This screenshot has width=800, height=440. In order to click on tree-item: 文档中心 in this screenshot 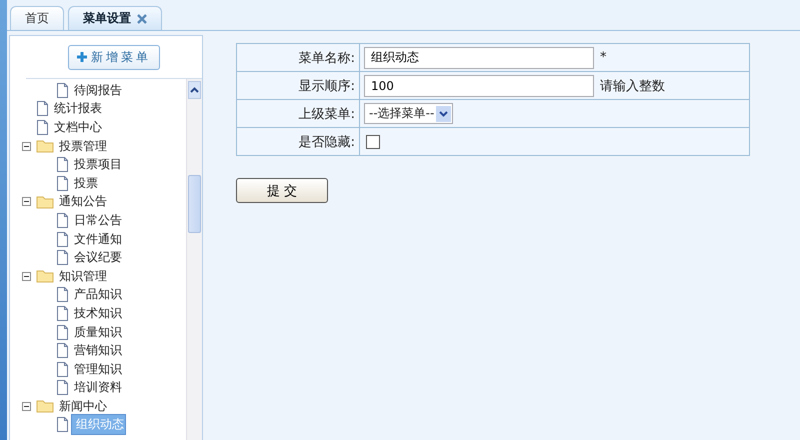, I will do `click(78, 127)`.